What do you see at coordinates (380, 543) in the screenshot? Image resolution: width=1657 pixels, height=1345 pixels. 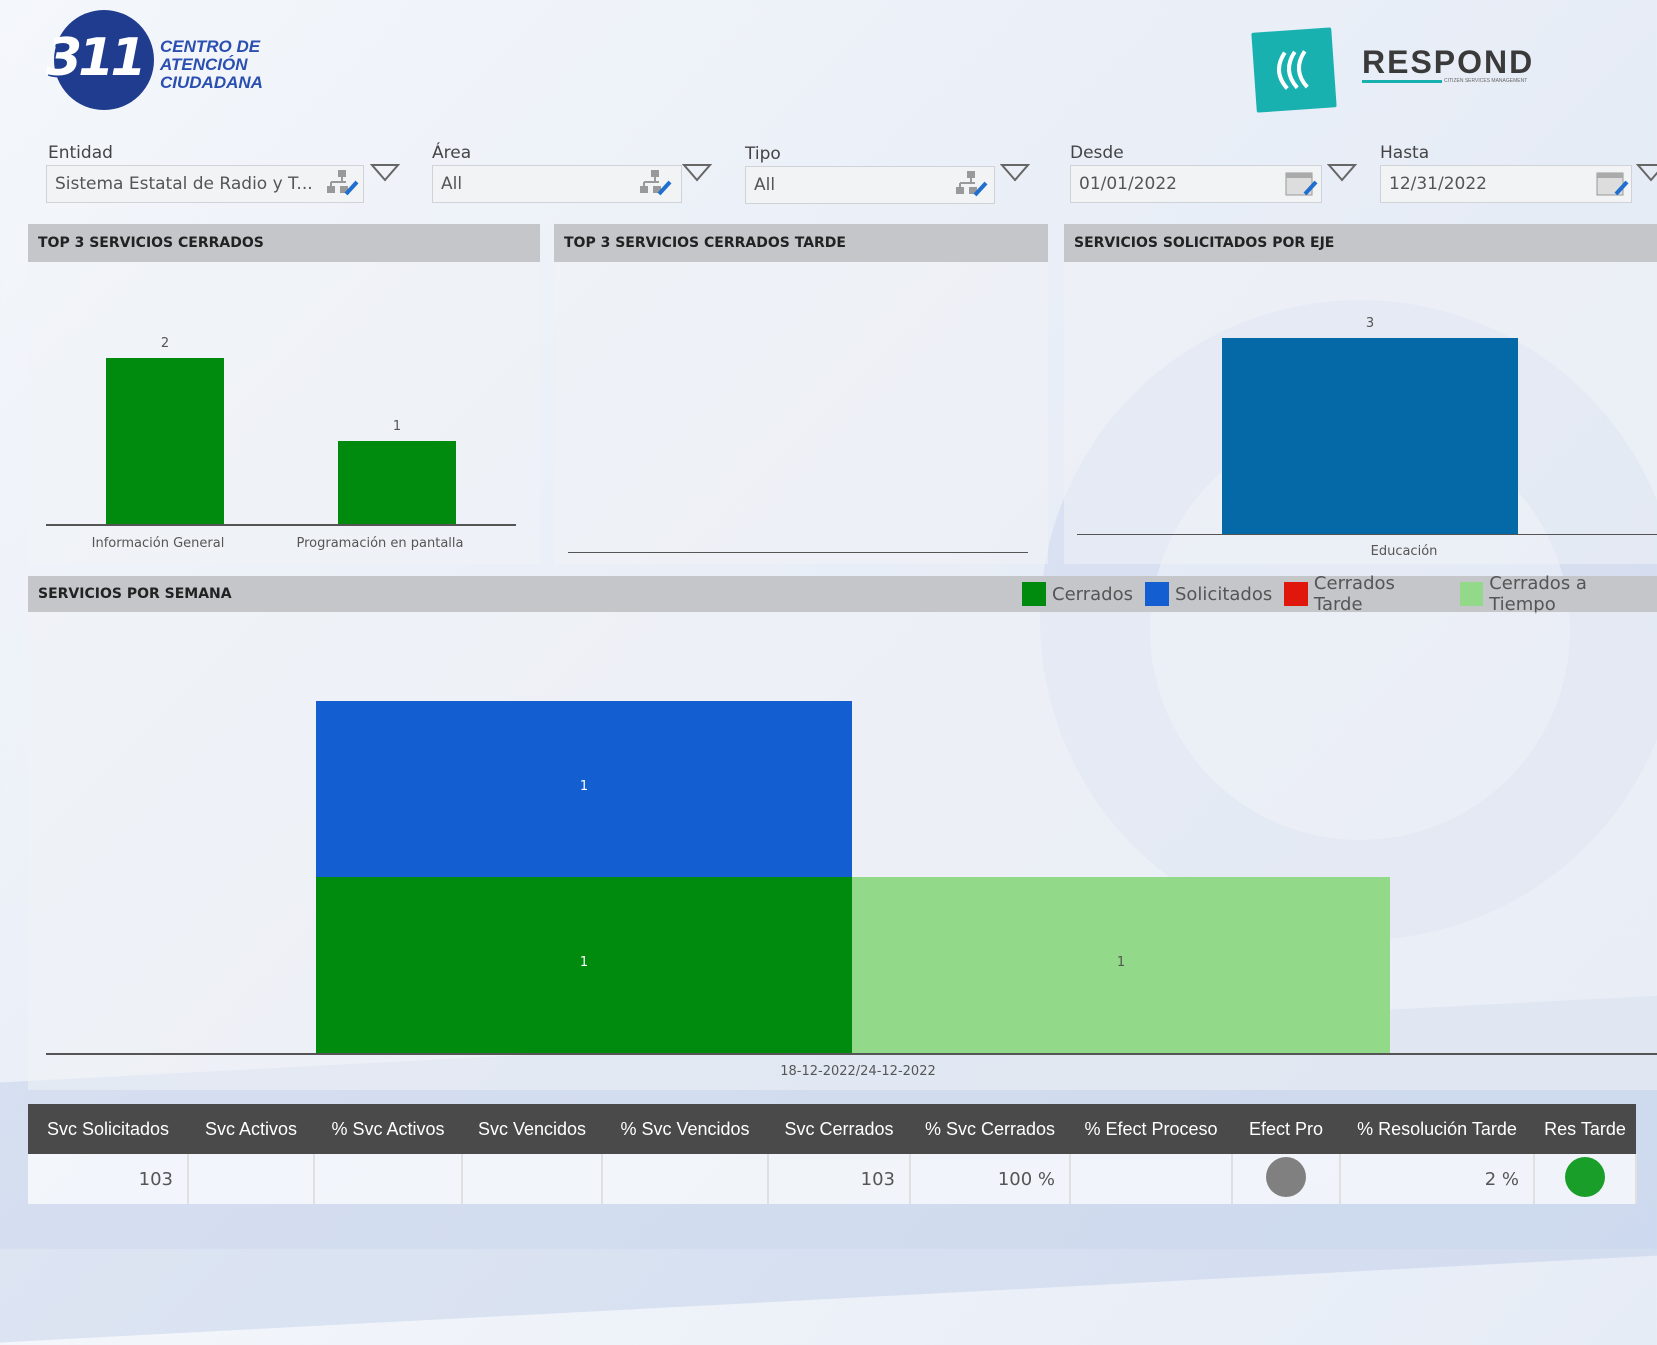 I see `category-label: Programación en pantalla` at bounding box center [380, 543].